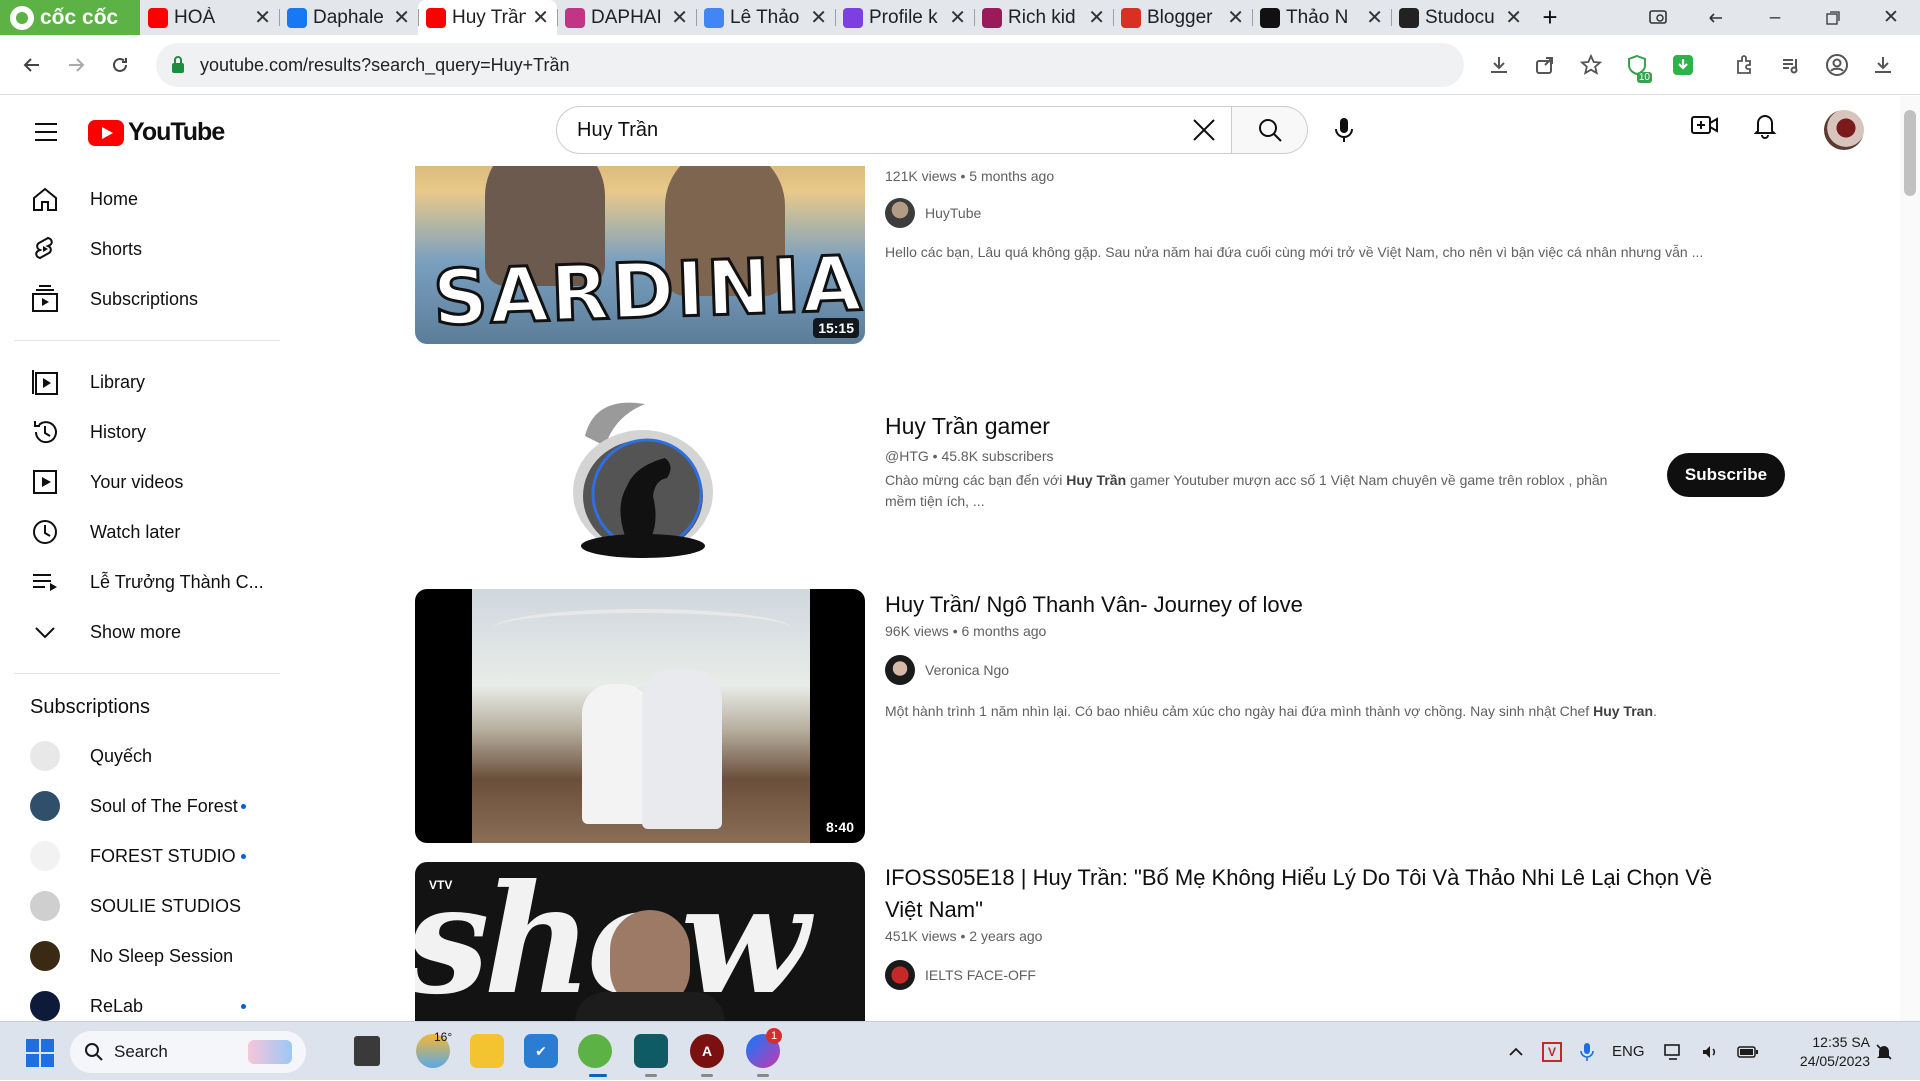 This screenshot has height=1081, width=1920. Describe the element at coordinates (70, 17) in the screenshot. I see `browser-logo: cốc cốc` at that location.